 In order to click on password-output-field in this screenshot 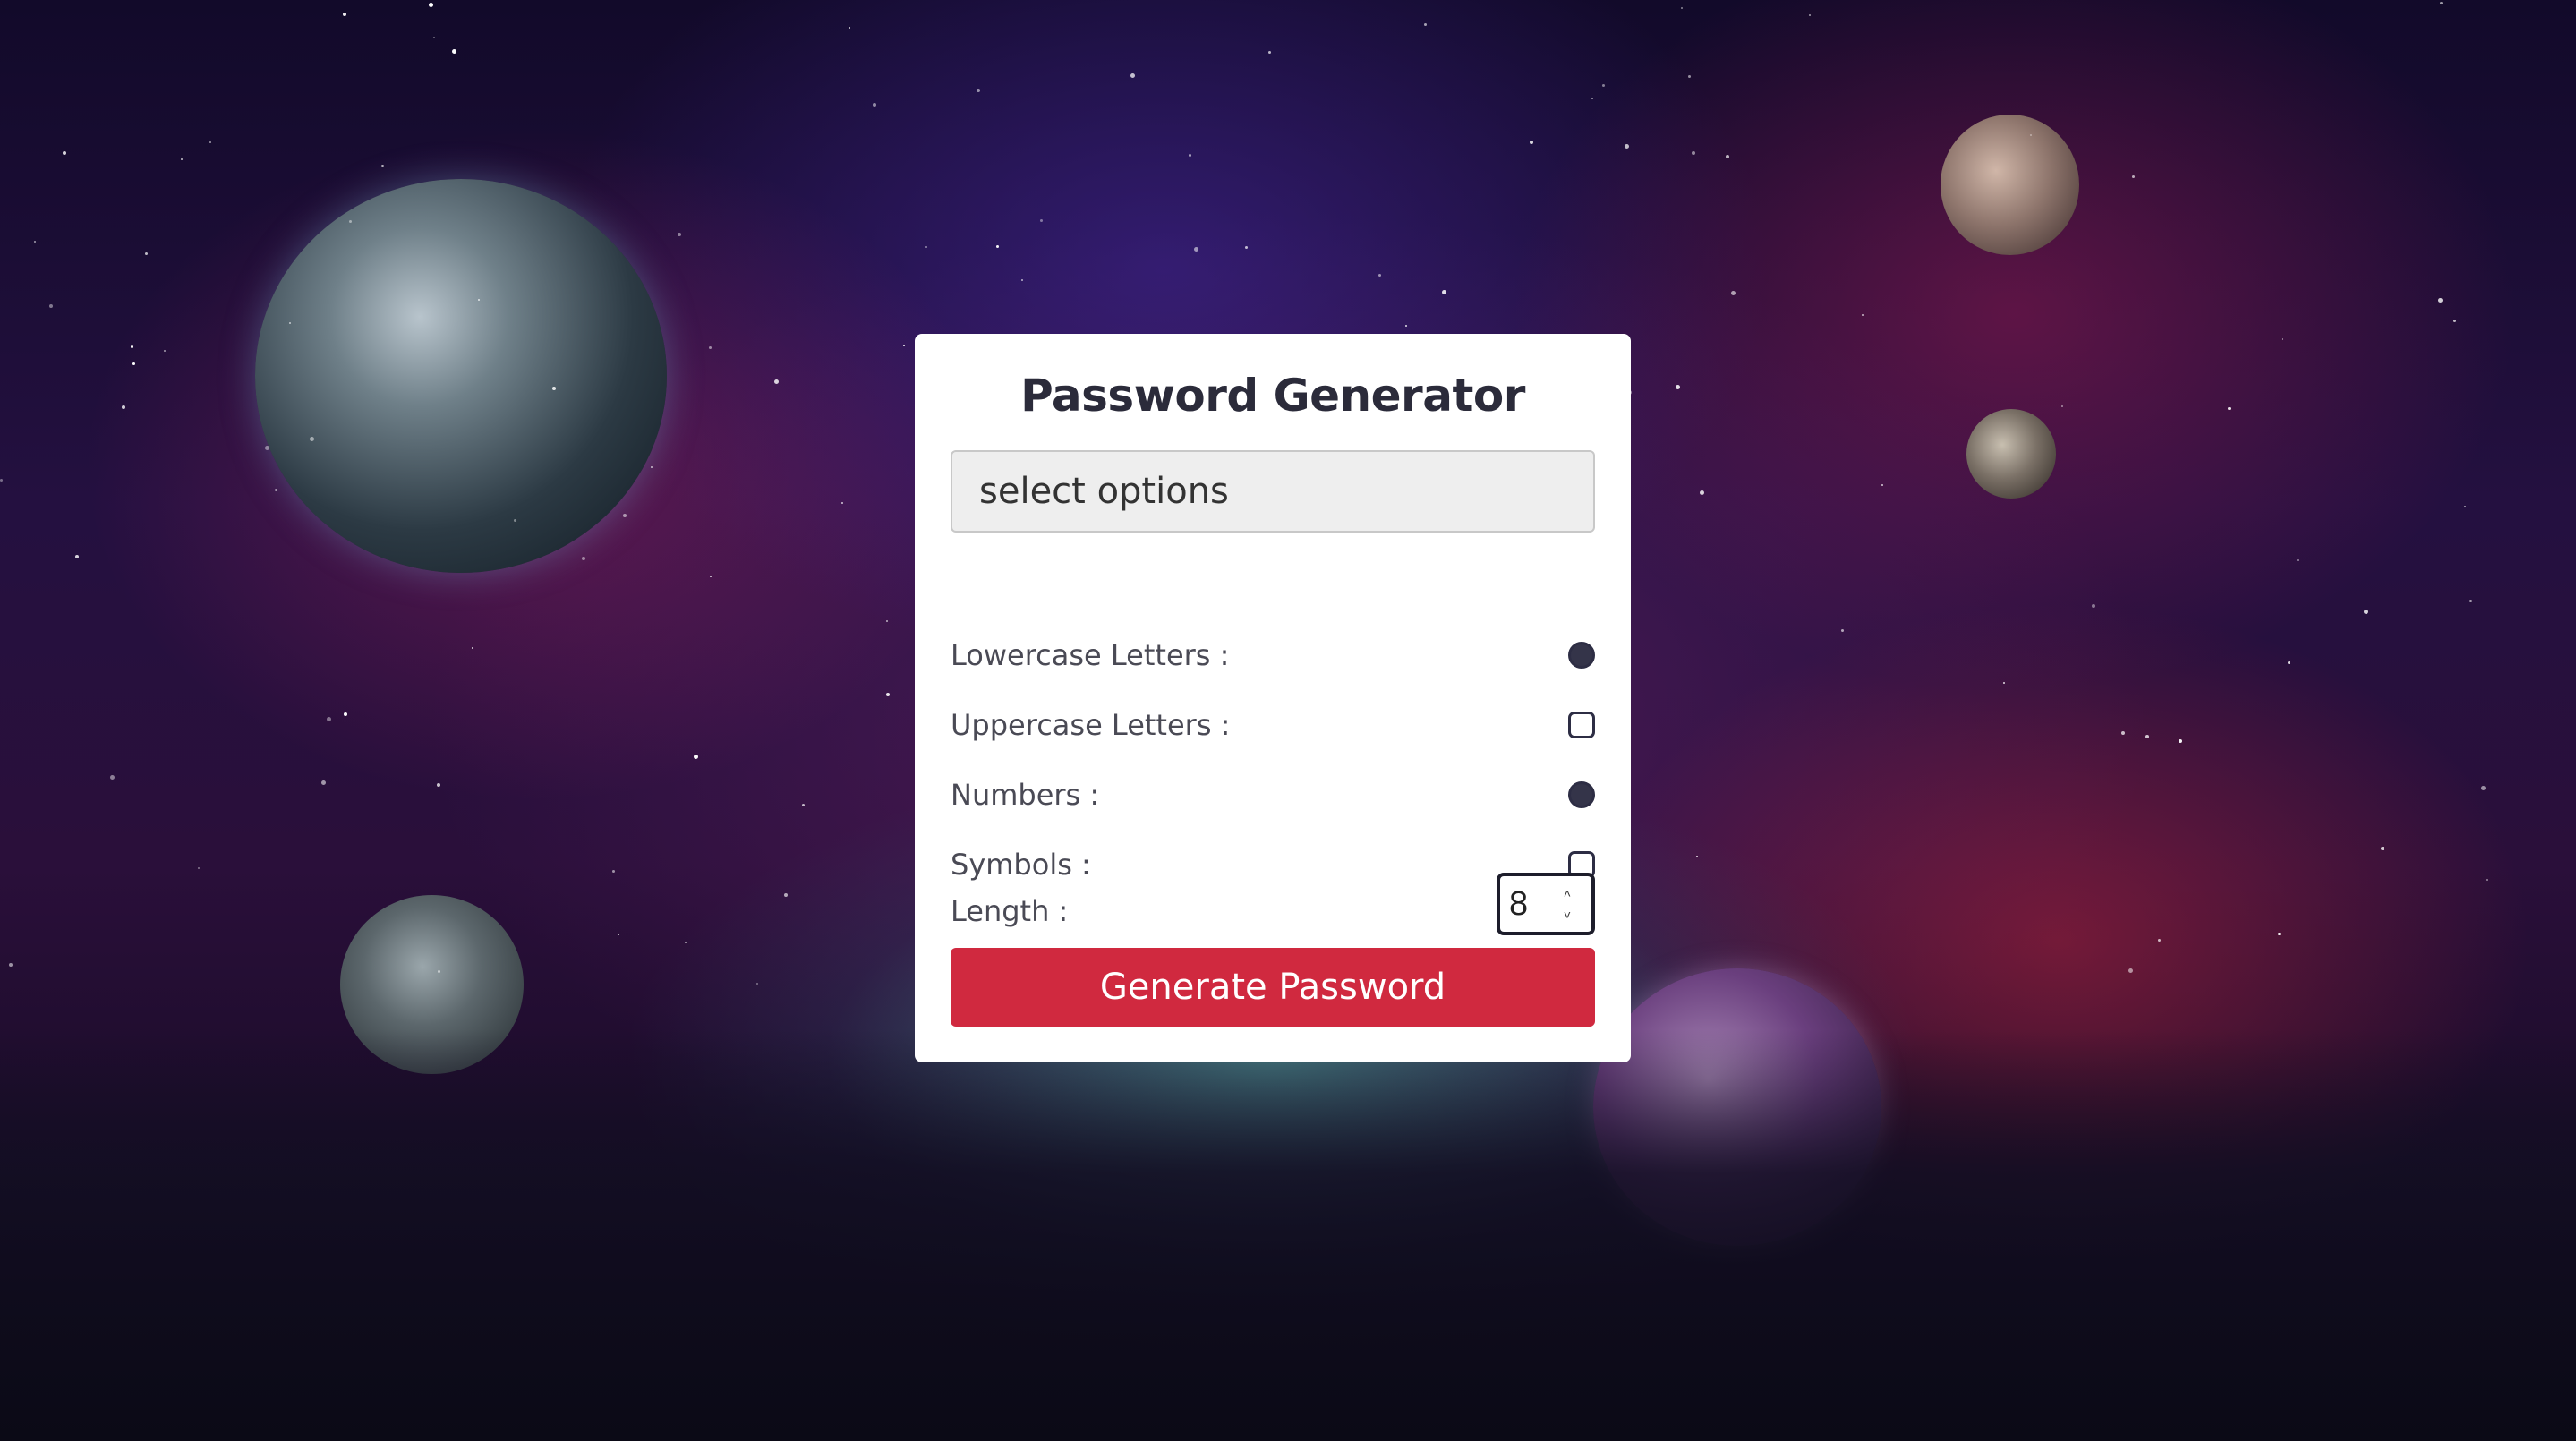, I will do `click(1273, 491)`.